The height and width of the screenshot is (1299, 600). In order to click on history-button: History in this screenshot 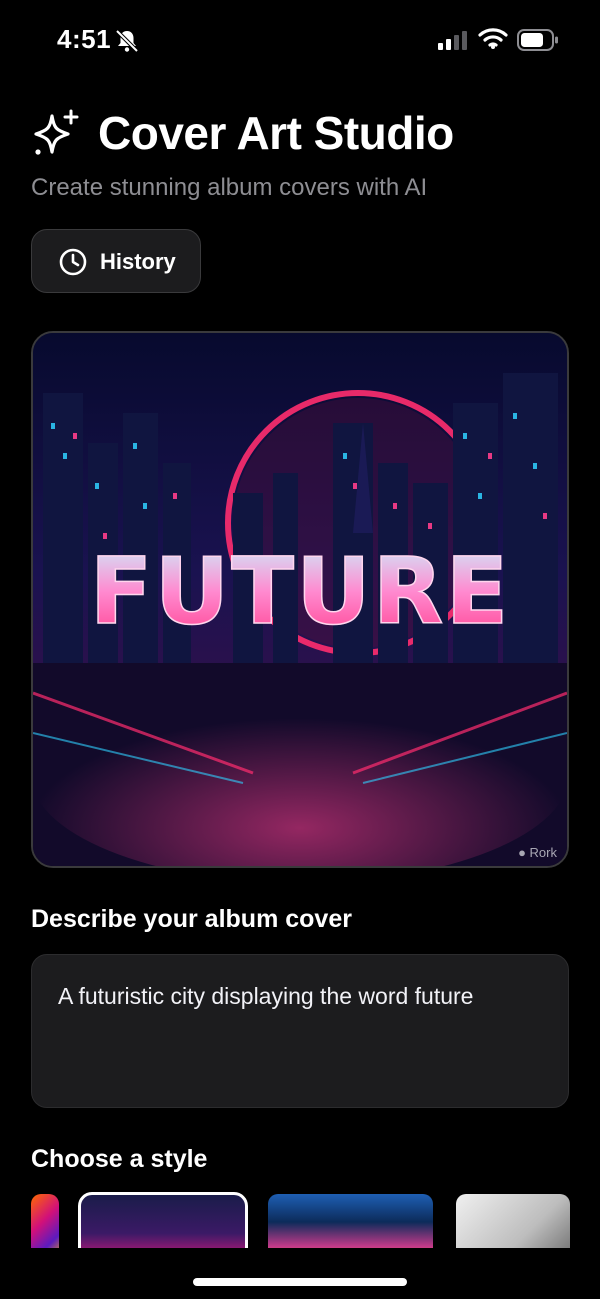, I will do `click(116, 261)`.